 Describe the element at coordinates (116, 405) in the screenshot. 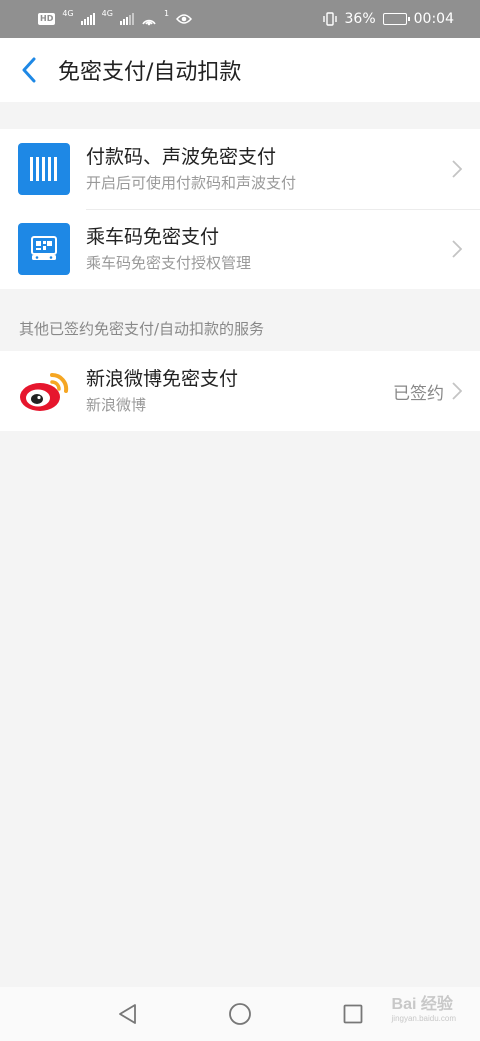

I see `item-subtitle: 新浪微博` at that location.